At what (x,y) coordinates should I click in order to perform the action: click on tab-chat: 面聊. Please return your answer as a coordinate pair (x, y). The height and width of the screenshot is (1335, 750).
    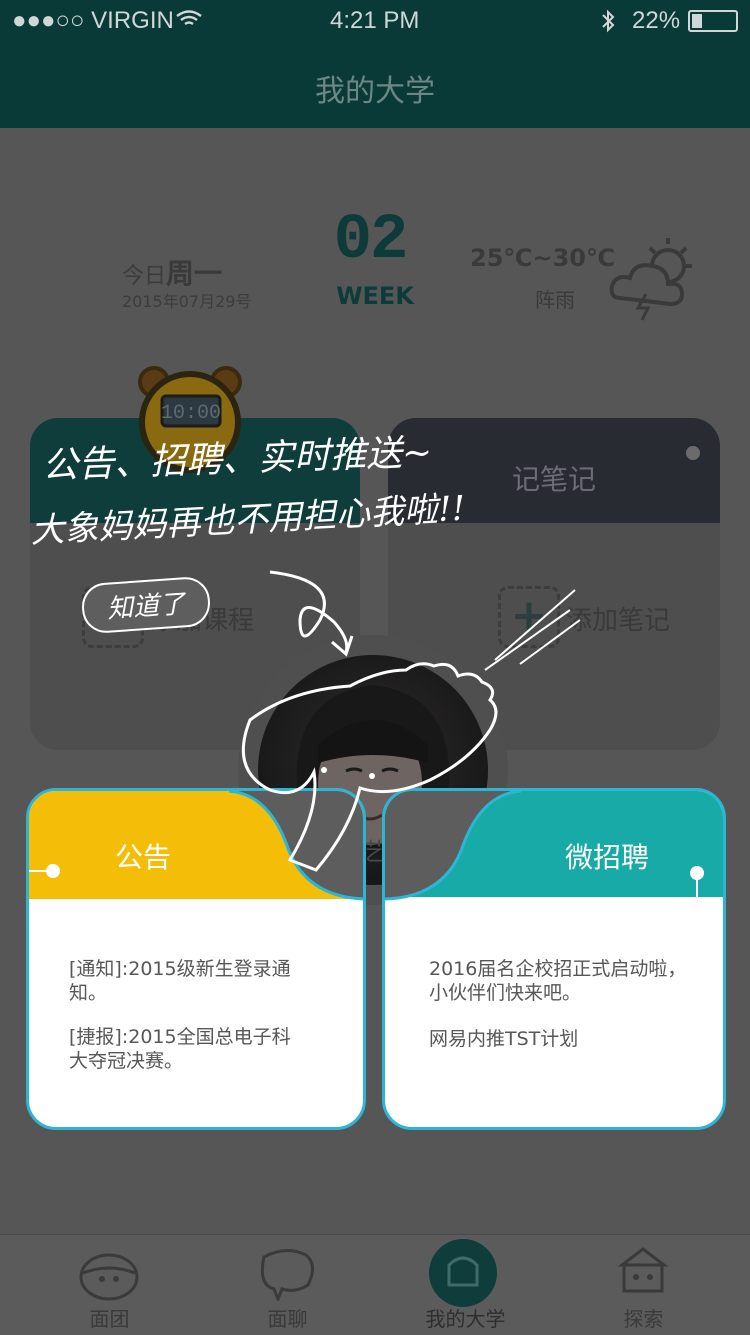
    Looking at the image, I should click on (287, 1285).